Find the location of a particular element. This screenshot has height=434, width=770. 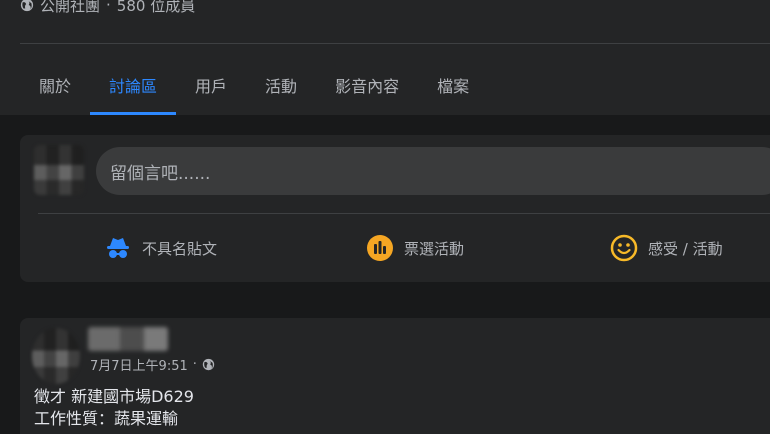

group-tabs: 關於 討論區 用戶 活動 影音內容 檔案 is located at coordinates (254, 85).